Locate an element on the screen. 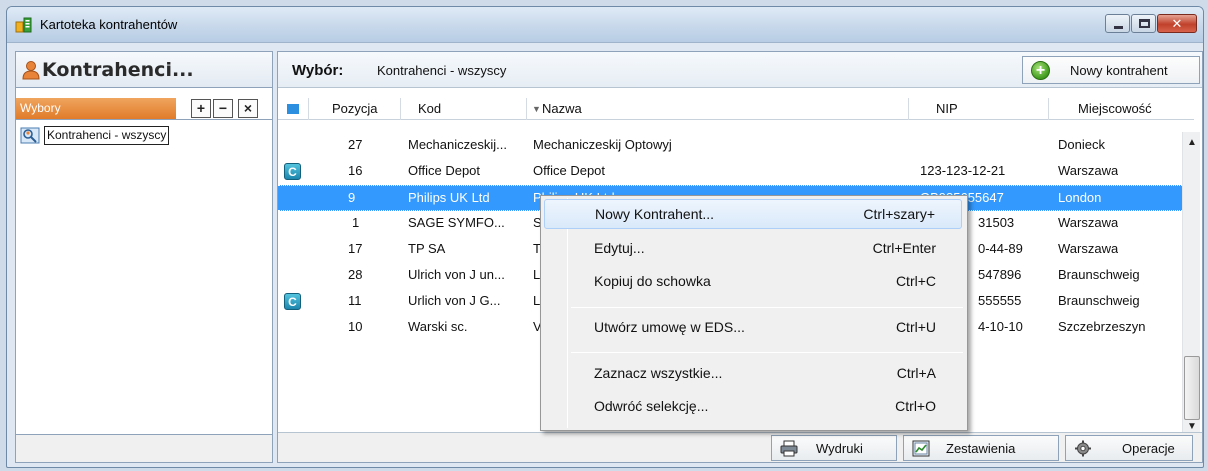  cell-pozycja: 16 is located at coordinates (355, 170).